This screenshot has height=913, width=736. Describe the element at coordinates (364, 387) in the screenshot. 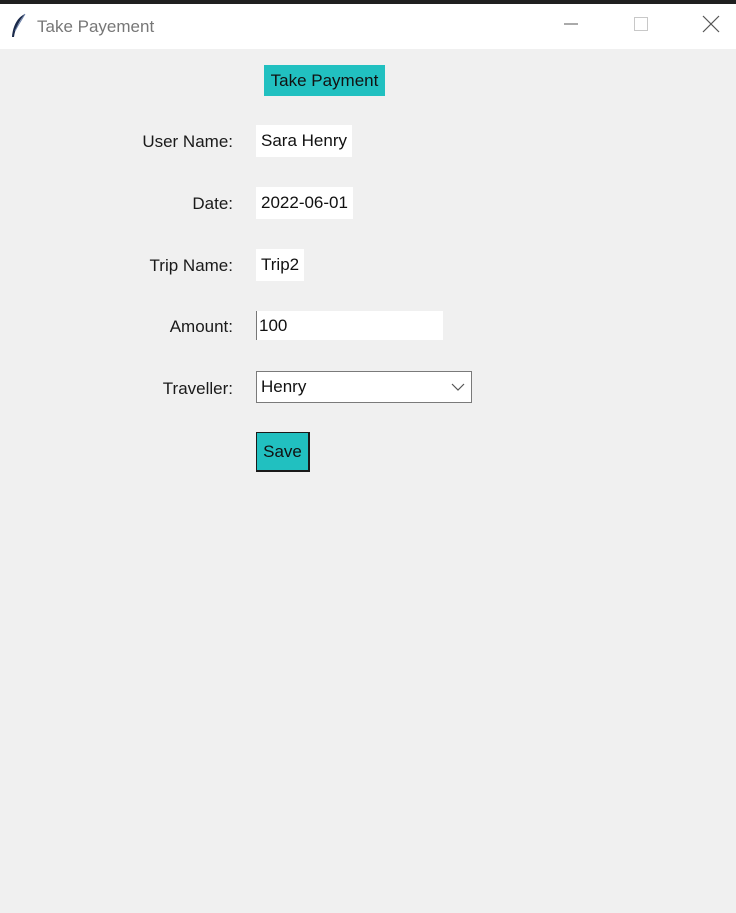

I see `traveller-select: Henry` at that location.